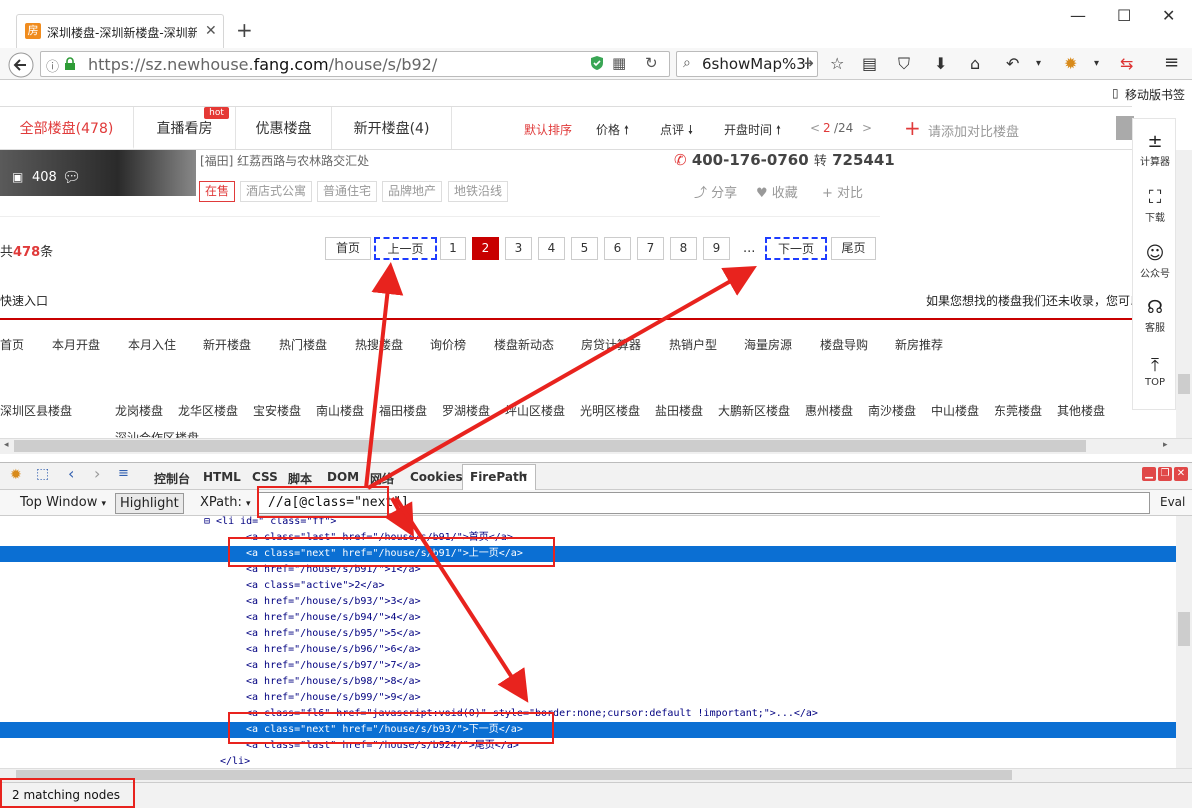 This screenshot has height=808, width=1192. Describe the element at coordinates (1155, 371) in the screenshot. I see `sidebar-top: ⤒ TOP` at that location.